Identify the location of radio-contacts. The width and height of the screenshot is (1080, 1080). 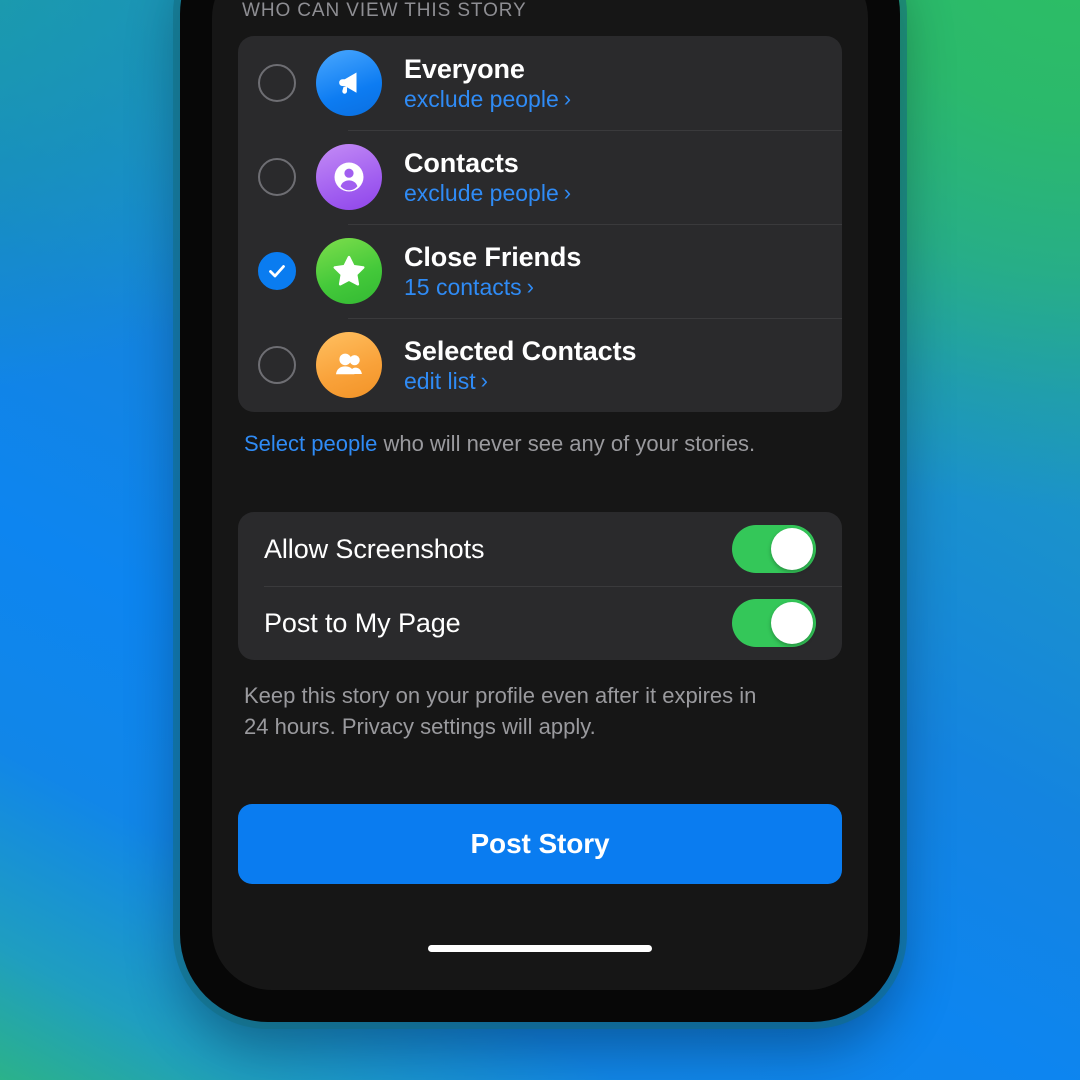
(277, 177).